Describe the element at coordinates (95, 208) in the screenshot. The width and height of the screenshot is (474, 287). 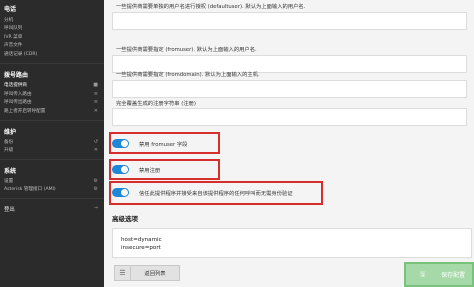
I see `logout-icon: →` at that location.